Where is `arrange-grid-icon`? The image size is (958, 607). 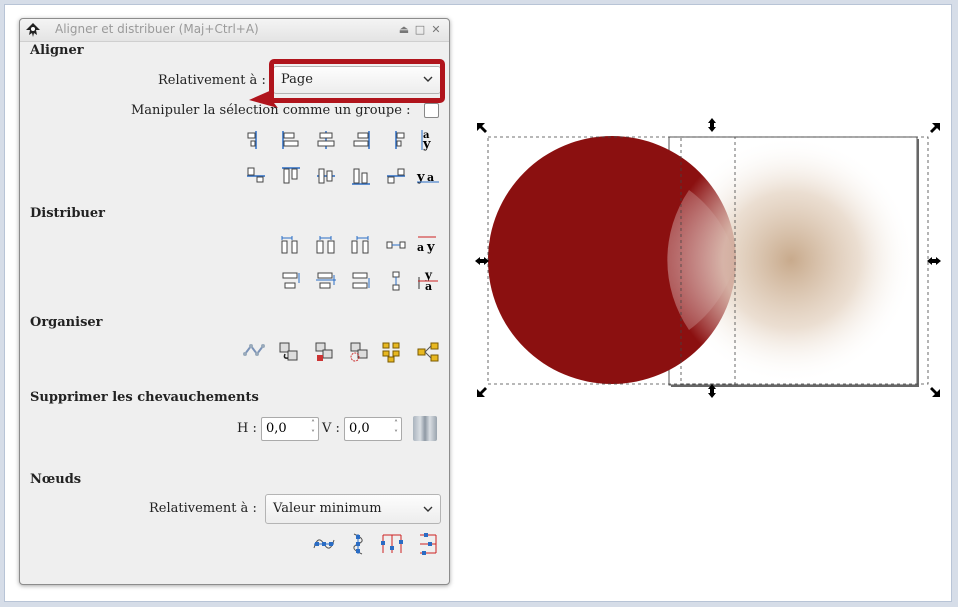
arrange-grid-icon is located at coordinates (392, 352).